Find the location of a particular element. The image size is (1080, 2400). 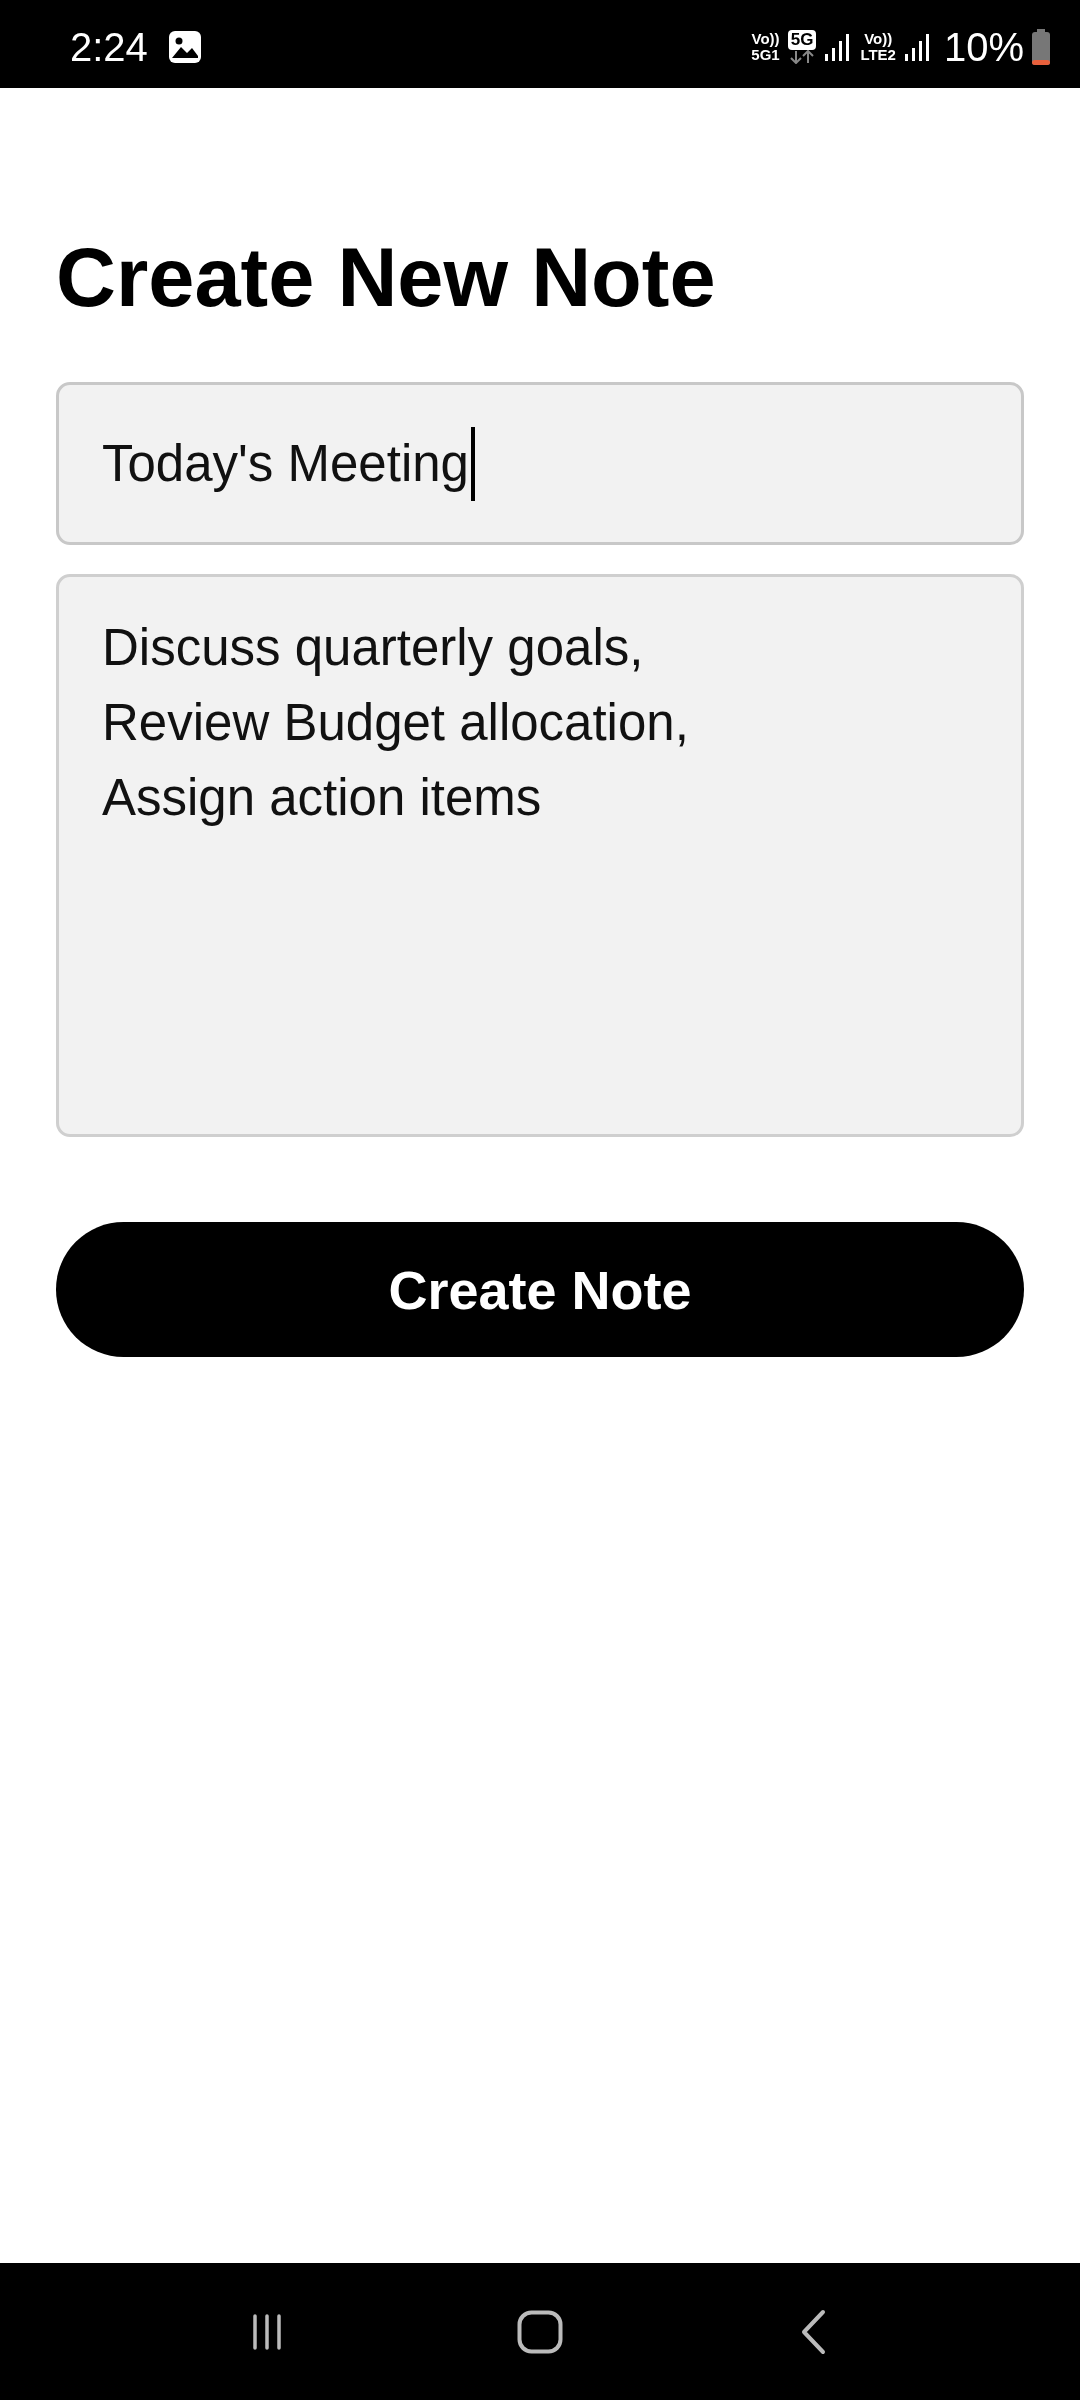

create-note-button: Create Note is located at coordinates (540, 1289).